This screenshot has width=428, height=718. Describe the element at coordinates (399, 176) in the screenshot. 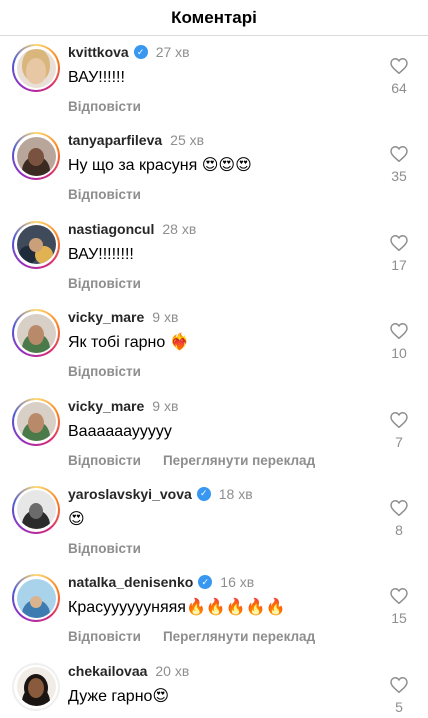

I see `like-count: 35` at that location.